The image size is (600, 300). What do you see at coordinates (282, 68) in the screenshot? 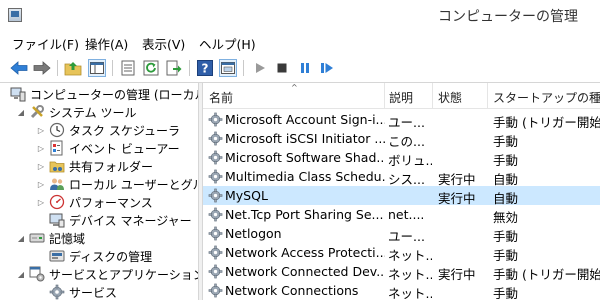
I see `stop-icon` at bounding box center [282, 68].